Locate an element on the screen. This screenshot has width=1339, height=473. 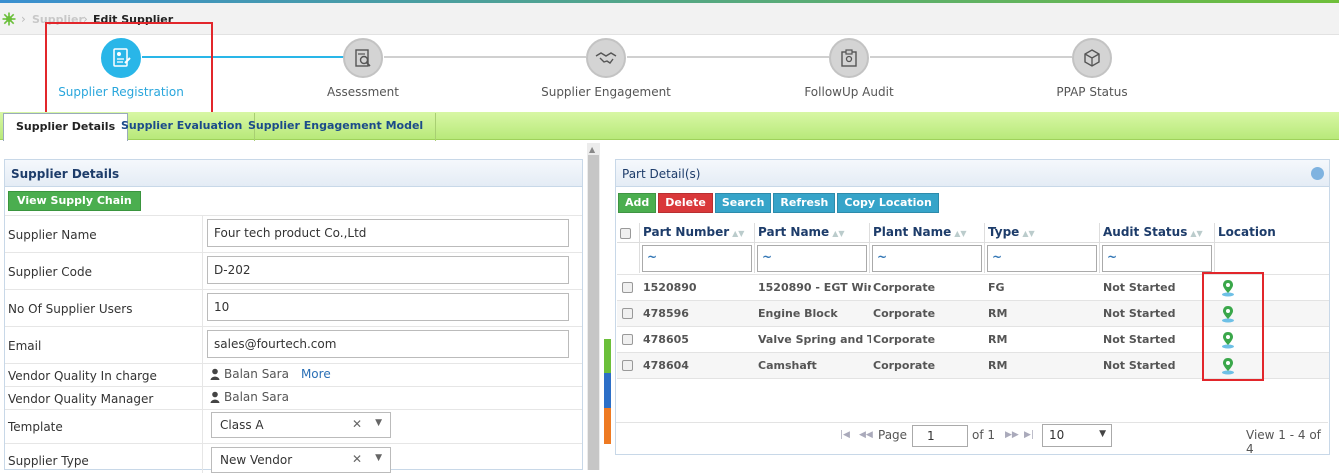
column-plant-name: Plant Name ▲▼ is located at coordinates (920, 232).